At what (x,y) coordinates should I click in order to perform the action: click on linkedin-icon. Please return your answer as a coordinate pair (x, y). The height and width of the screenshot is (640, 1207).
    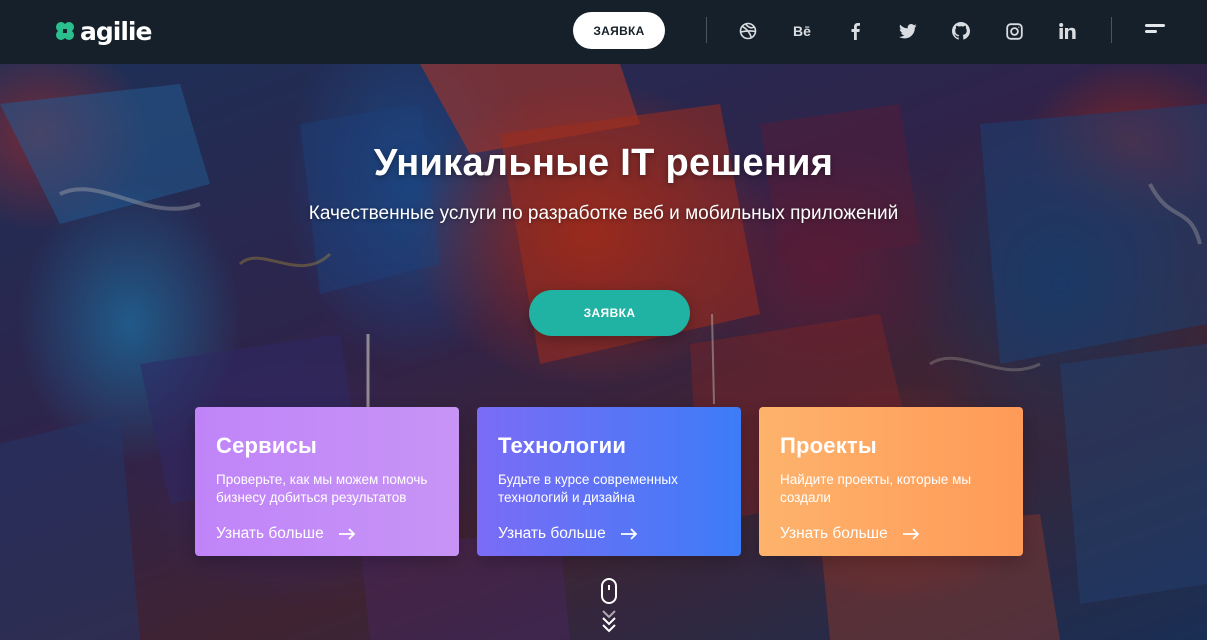
    Looking at the image, I should click on (1067, 31).